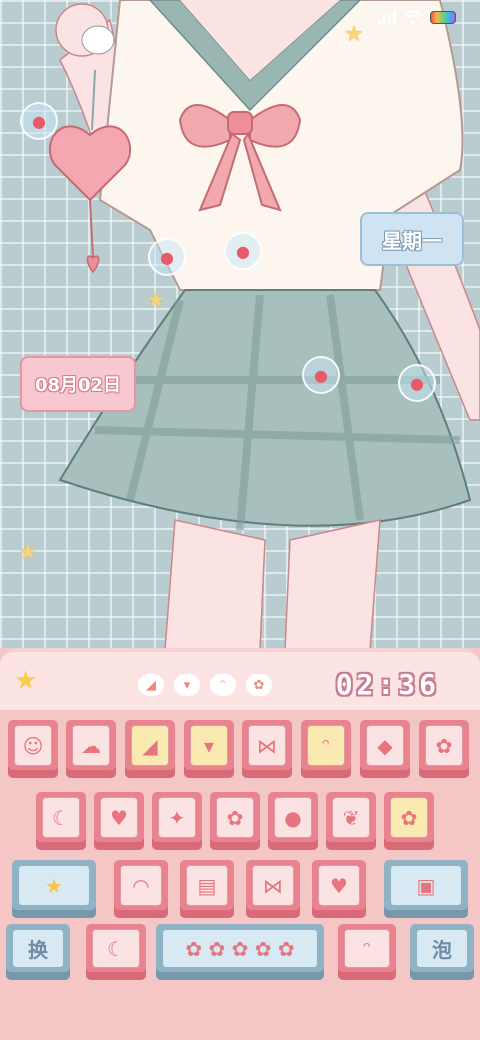  I want to click on key-peach: ❦, so click(351, 821).